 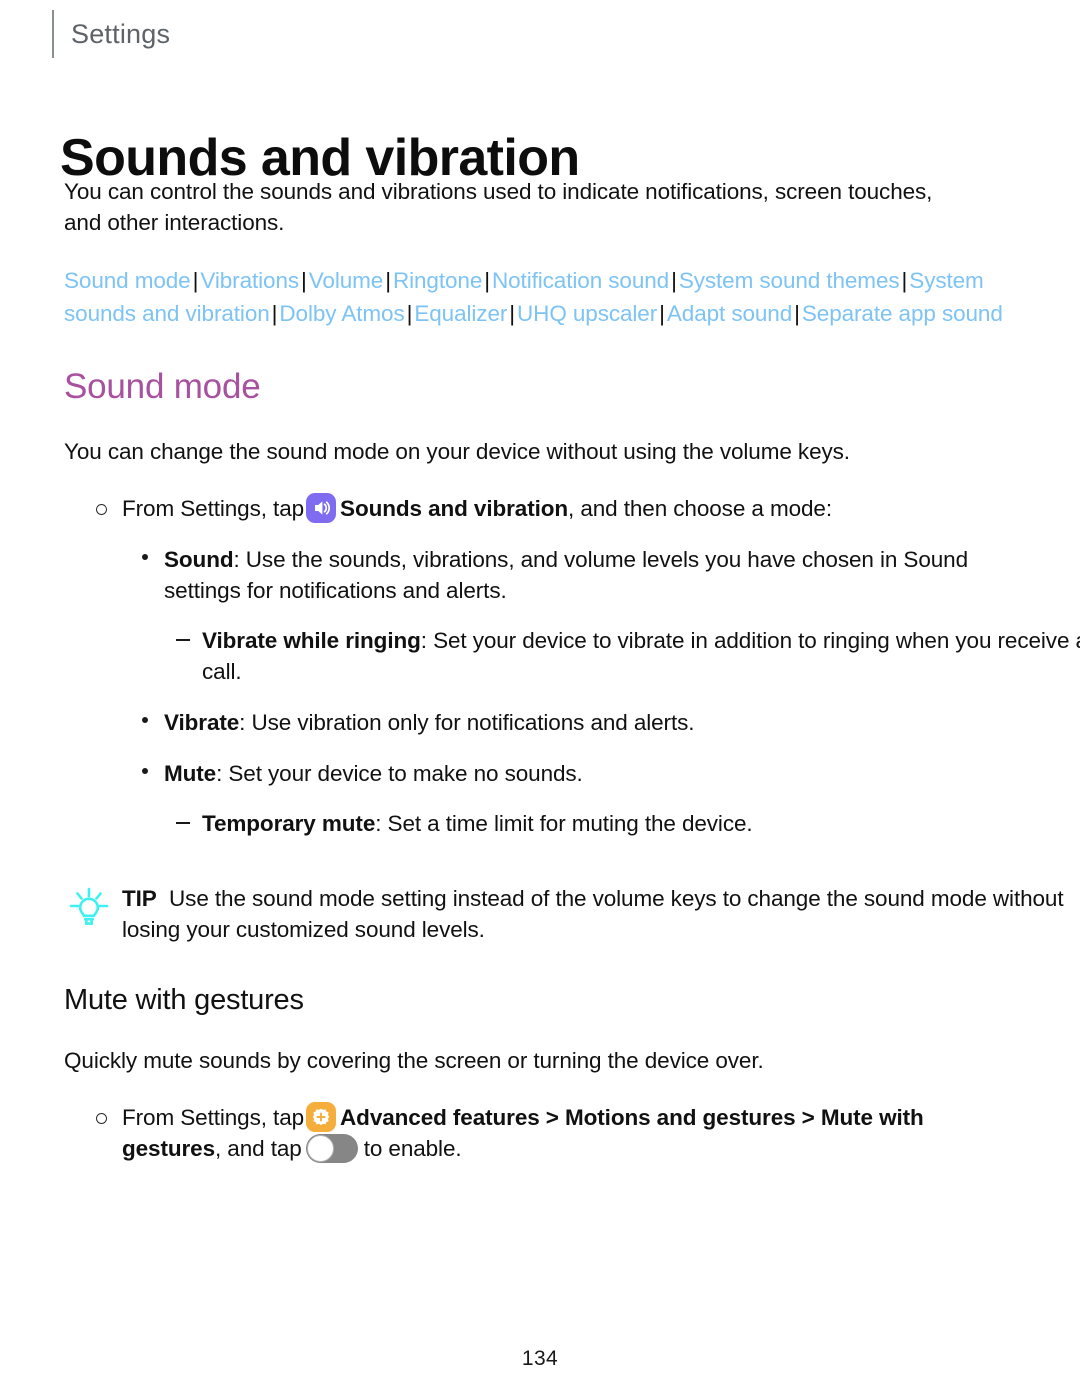 I want to click on link-vibrations: Vibrations, so click(x=249, y=280).